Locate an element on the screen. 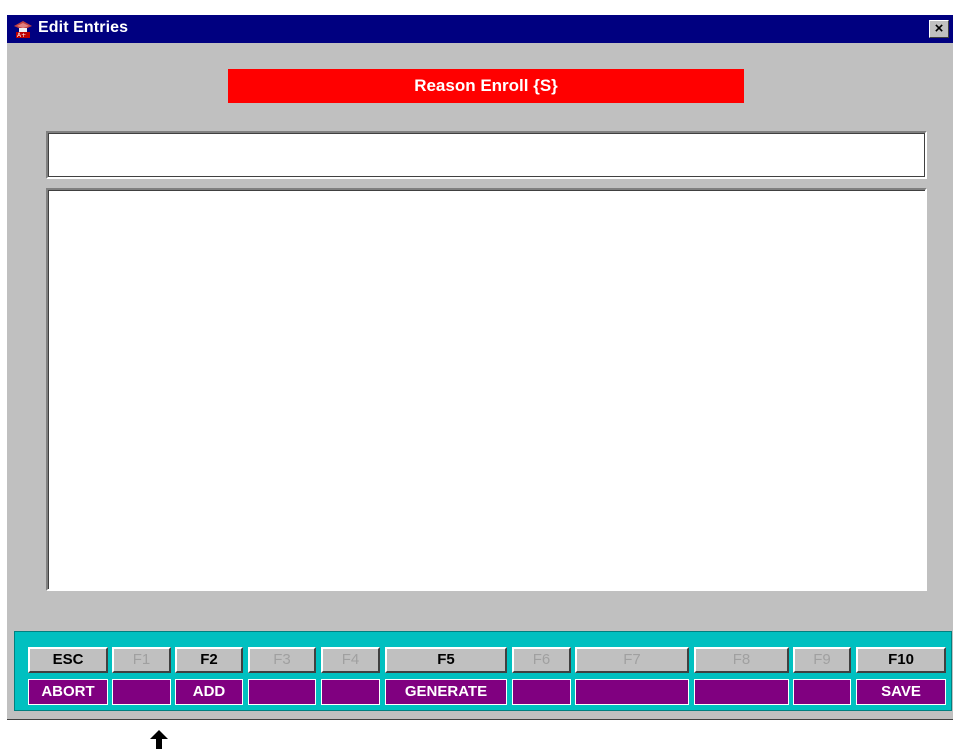  f9-key-button: F9 is located at coordinates (822, 660).